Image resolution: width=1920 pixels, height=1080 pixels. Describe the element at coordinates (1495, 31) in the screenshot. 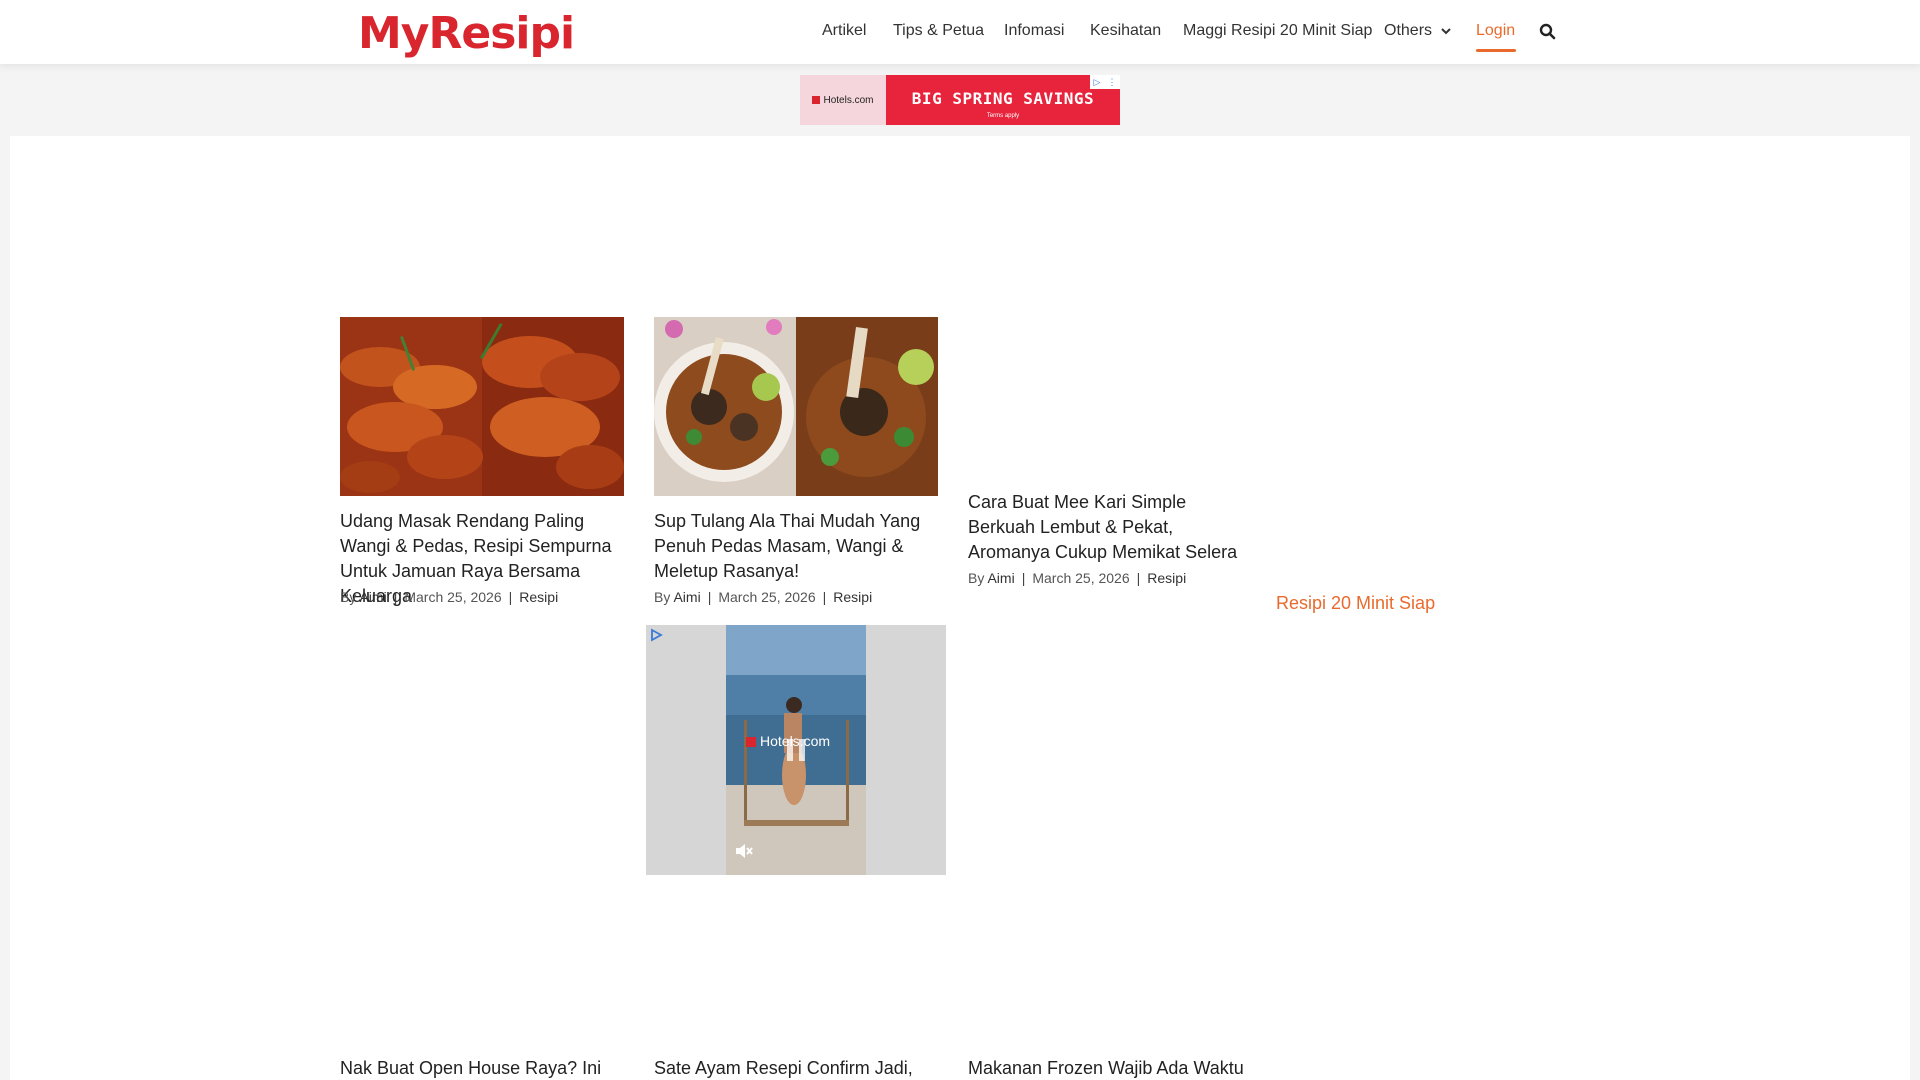

I see `login-link: Login` at that location.